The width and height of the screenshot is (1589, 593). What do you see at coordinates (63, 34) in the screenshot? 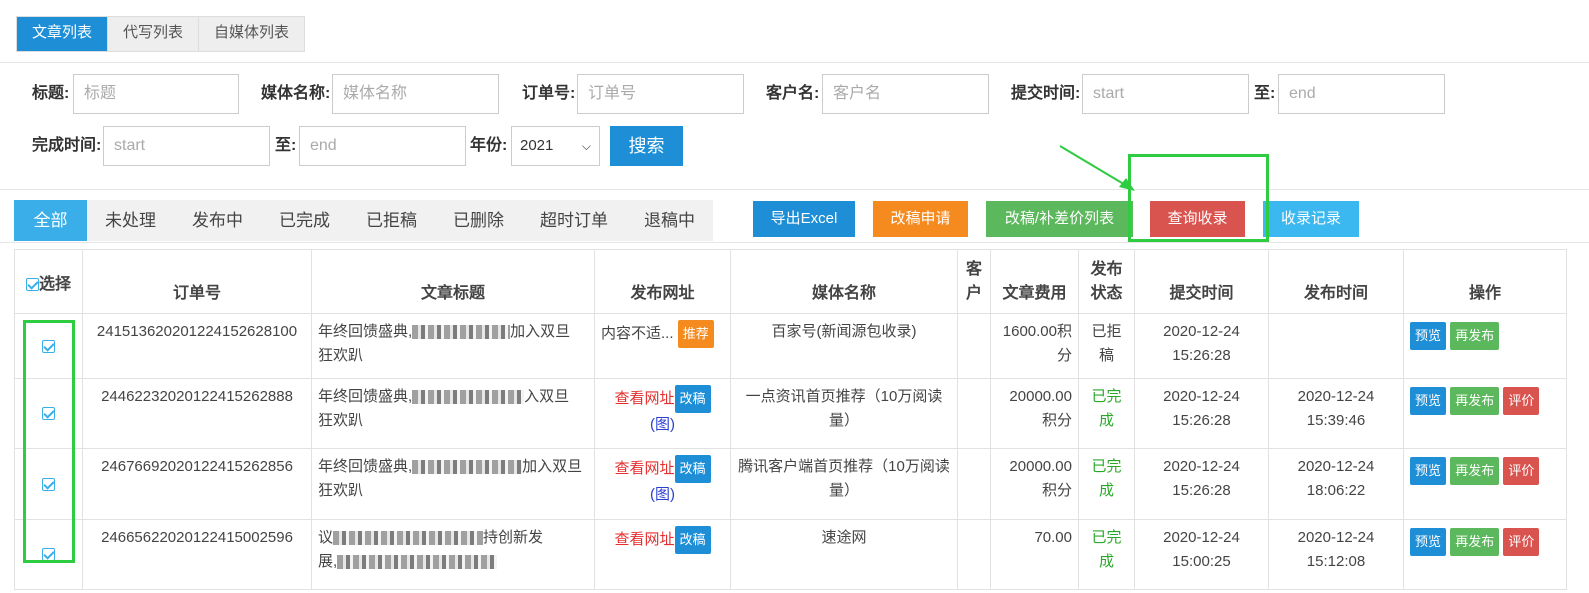
I see `tab-article-list: 文章列表` at bounding box center [63, 34].